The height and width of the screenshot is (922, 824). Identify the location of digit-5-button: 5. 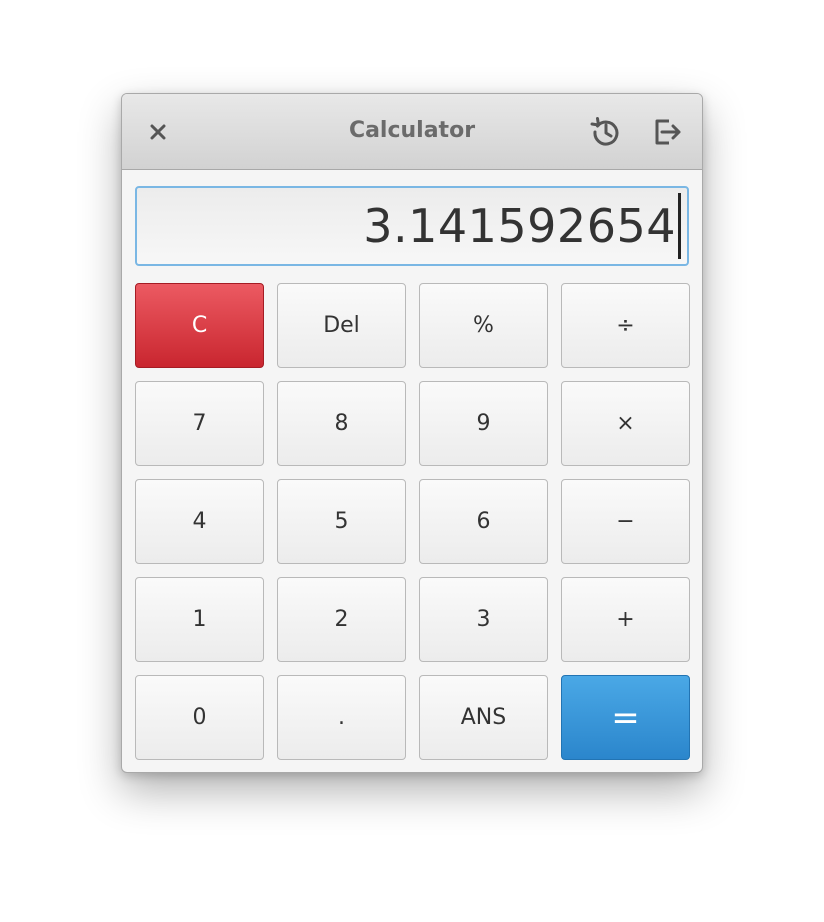
(341, 521).